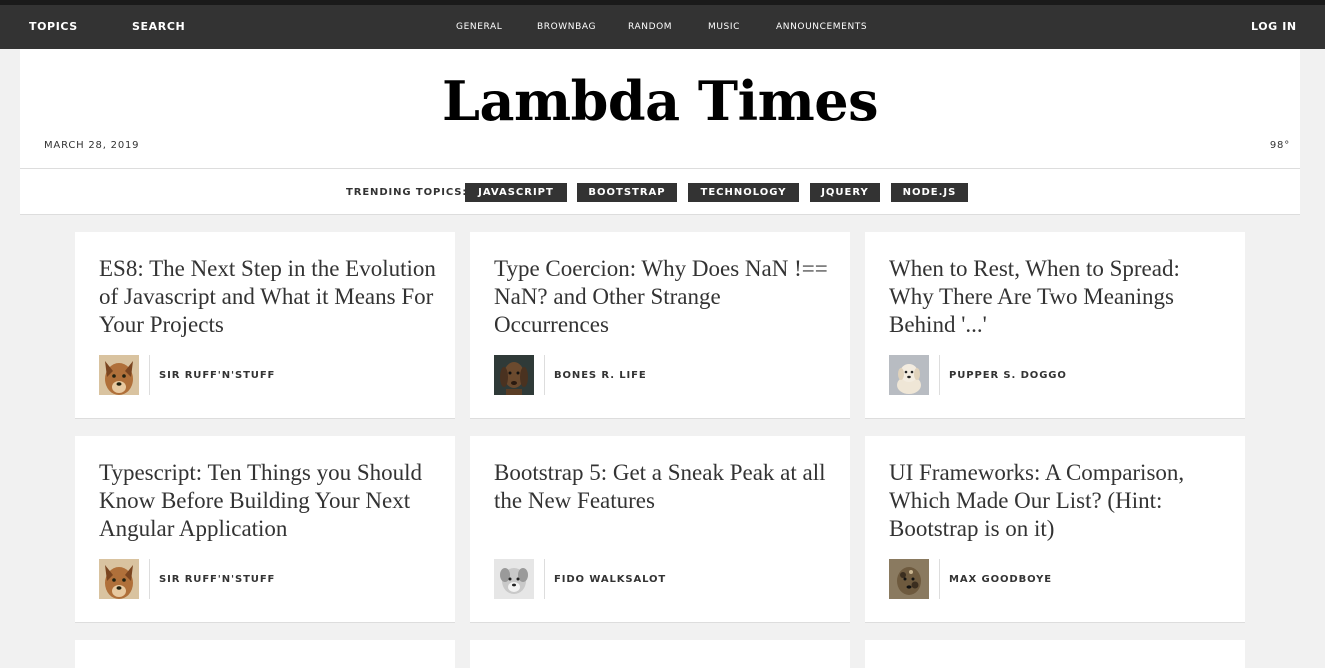 Image resolution: width=1325 pixels, height=668 pixels. Describe the element at coordinates (743, 192) in the screenshot. I see `tag-technology: TECHNOLOGY` at that location.